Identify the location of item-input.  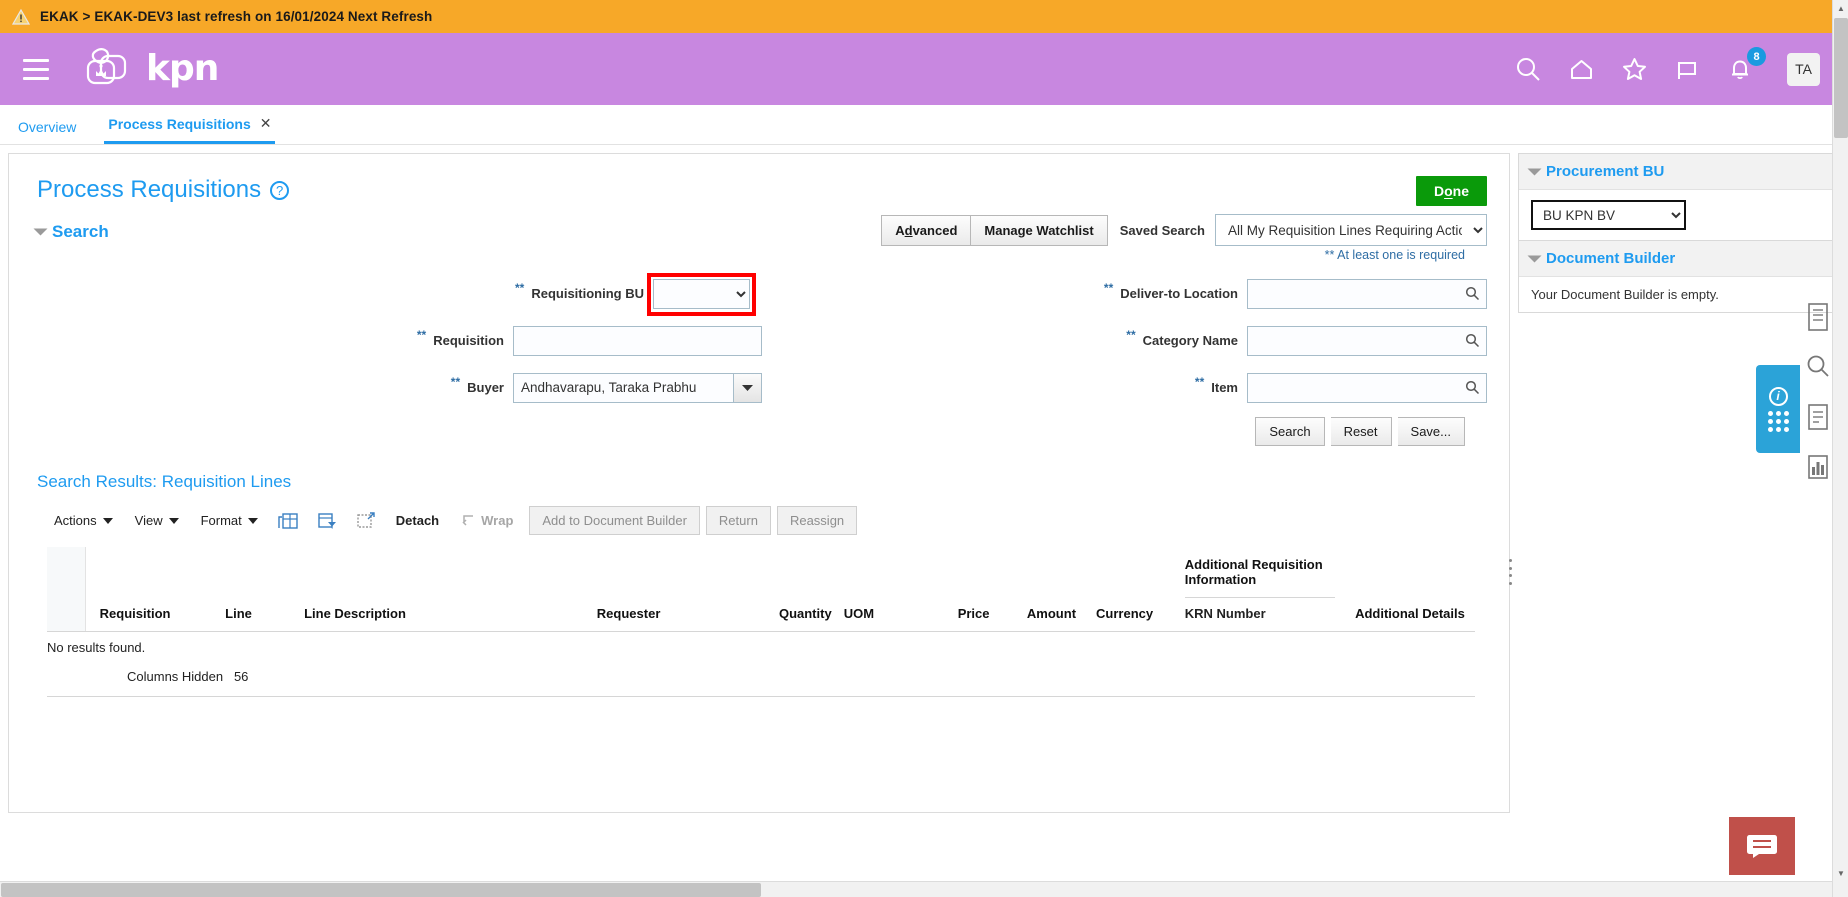
(1367, 387).